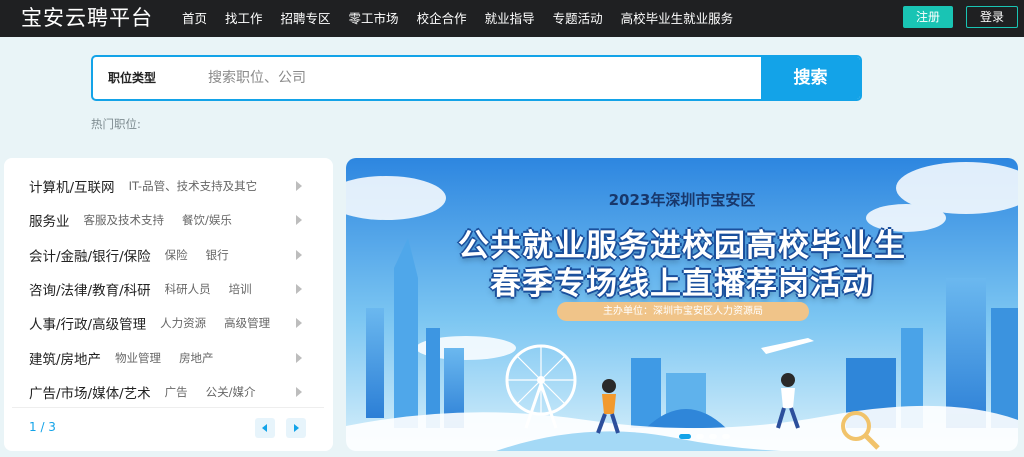 The width and height of the screenshot is (1024, 457). What do you see at coordinates (90, 255) in the screenshot?
I see `category-name: 会计/金融/银行/保险` at bounding box center [90, 255].